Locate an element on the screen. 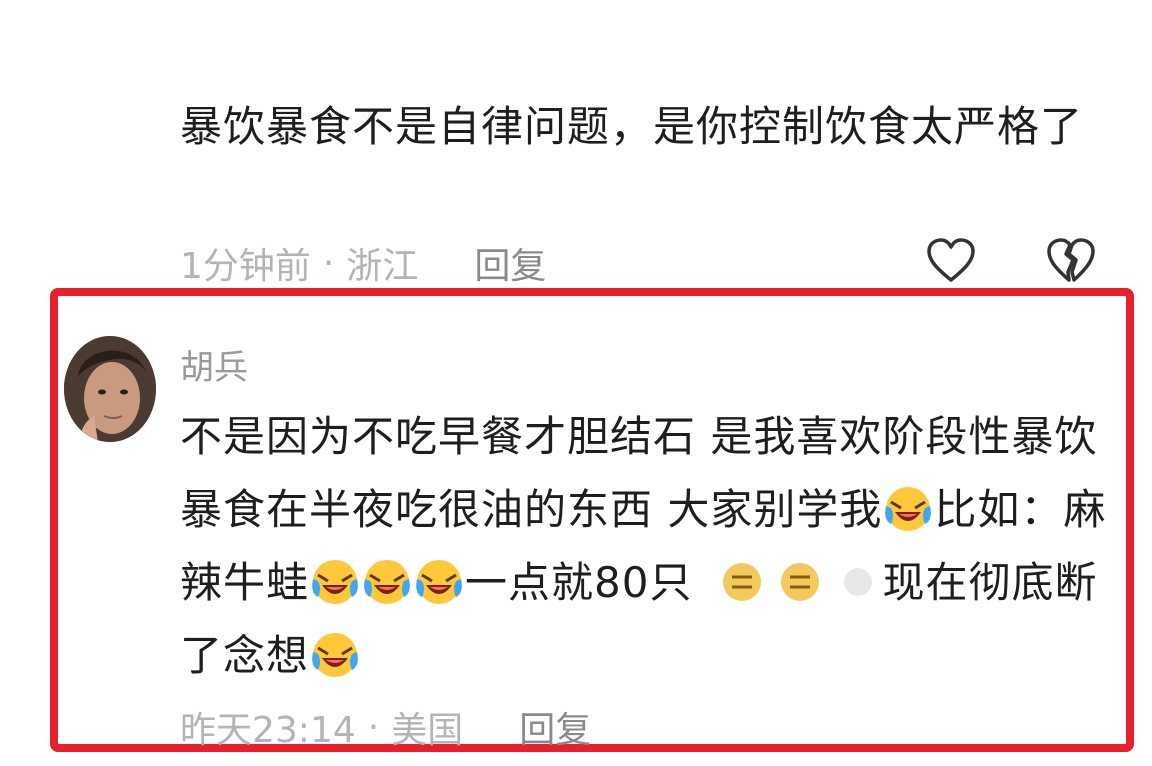 The height and width of the screenshot is (766, 1152). comment-location: 美国 is located at coordinates (427, 730).